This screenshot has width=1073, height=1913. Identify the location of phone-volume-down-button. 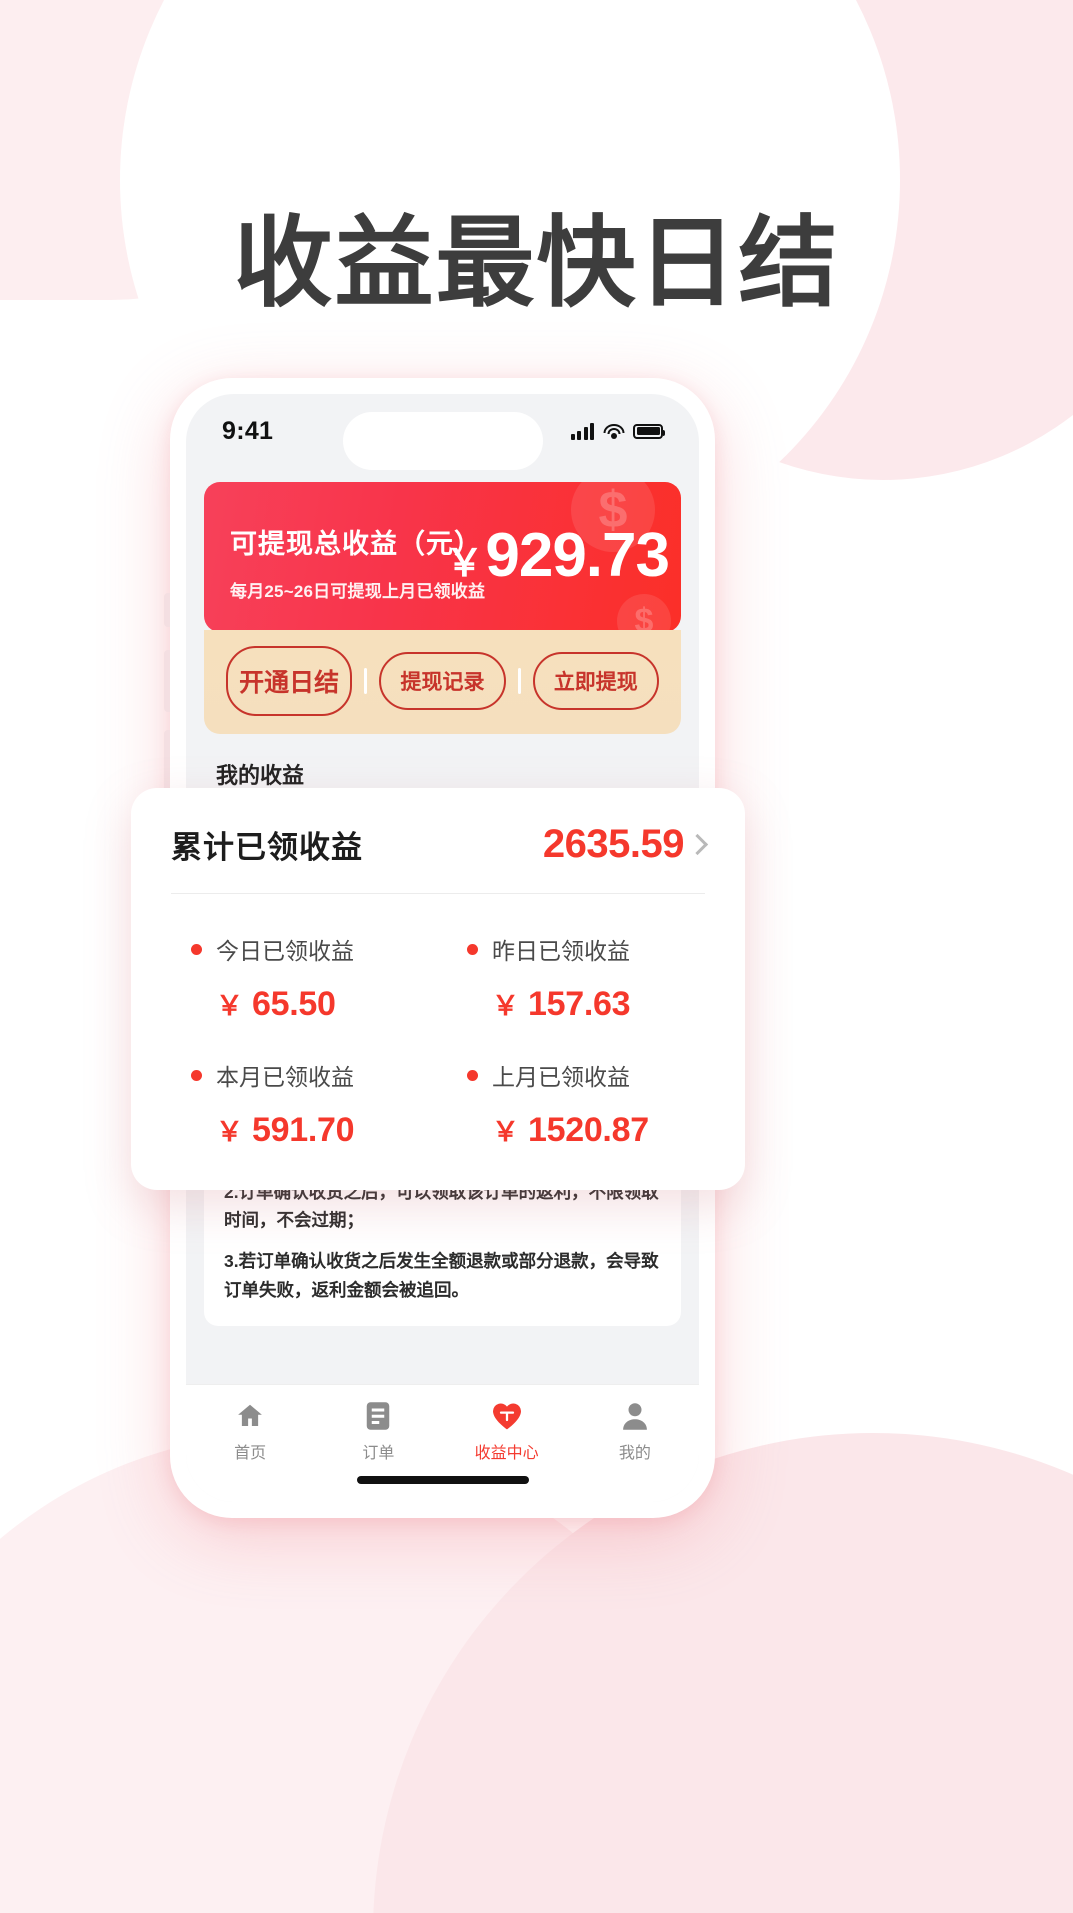
(167, 761).